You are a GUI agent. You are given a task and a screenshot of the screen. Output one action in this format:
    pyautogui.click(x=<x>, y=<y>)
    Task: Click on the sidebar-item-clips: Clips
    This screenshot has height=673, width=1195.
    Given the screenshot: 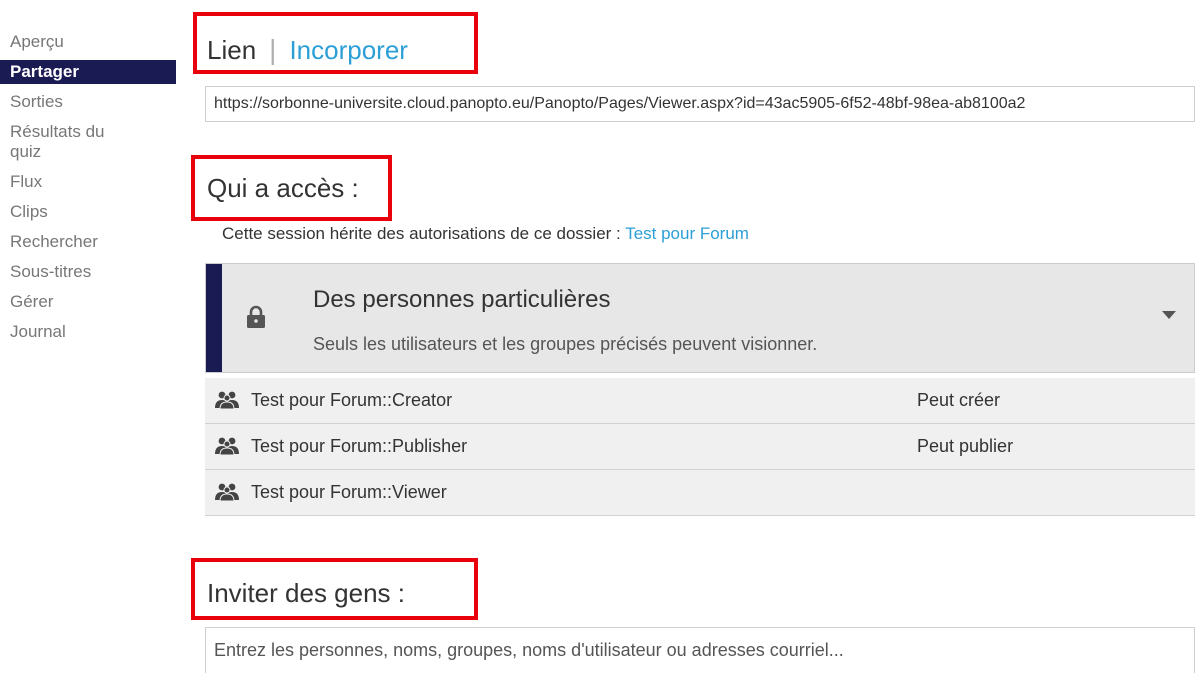 What is the action you would take?
    pyautogui.click(x=88, y=212)
    